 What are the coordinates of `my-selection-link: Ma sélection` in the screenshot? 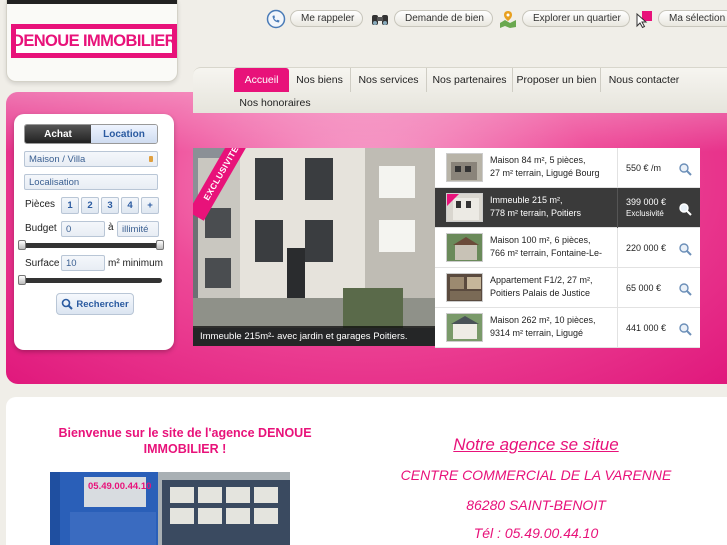 It's located at (680, 18).